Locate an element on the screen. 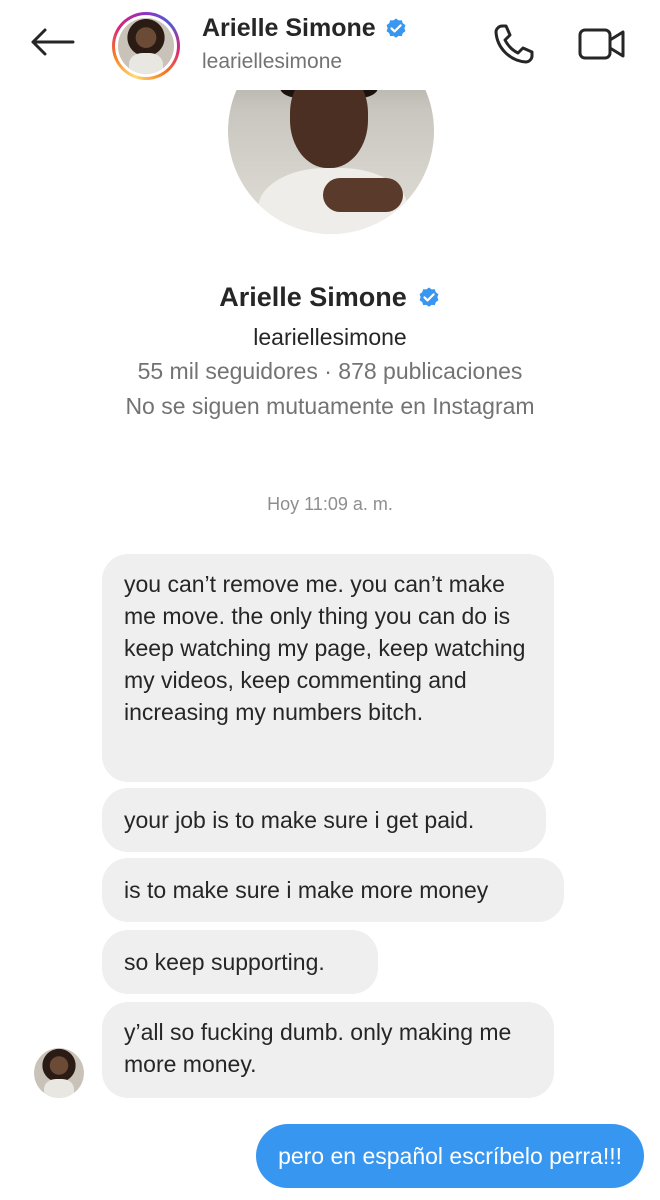  profile-mutual-status: No se siguen mutuamente en Instagram is located at coordinates (330, 406).